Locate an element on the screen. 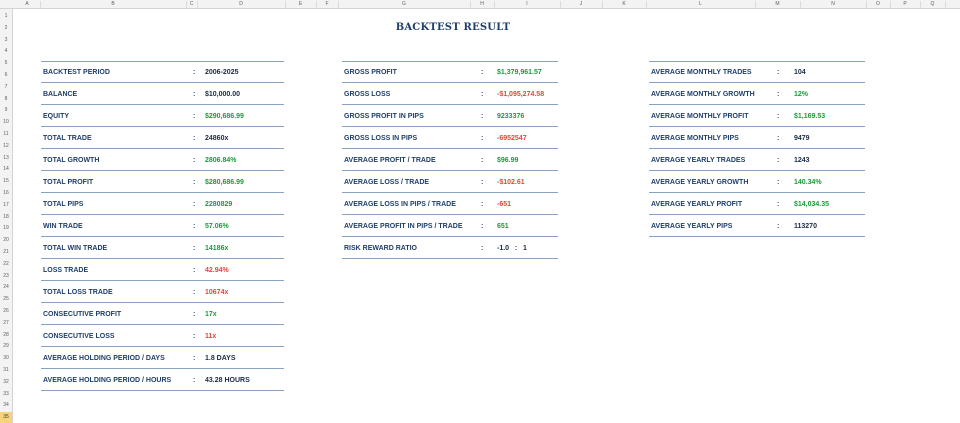  metric-label: AVERAGE LOSS / TRADE is located at coordinates (387, 182).